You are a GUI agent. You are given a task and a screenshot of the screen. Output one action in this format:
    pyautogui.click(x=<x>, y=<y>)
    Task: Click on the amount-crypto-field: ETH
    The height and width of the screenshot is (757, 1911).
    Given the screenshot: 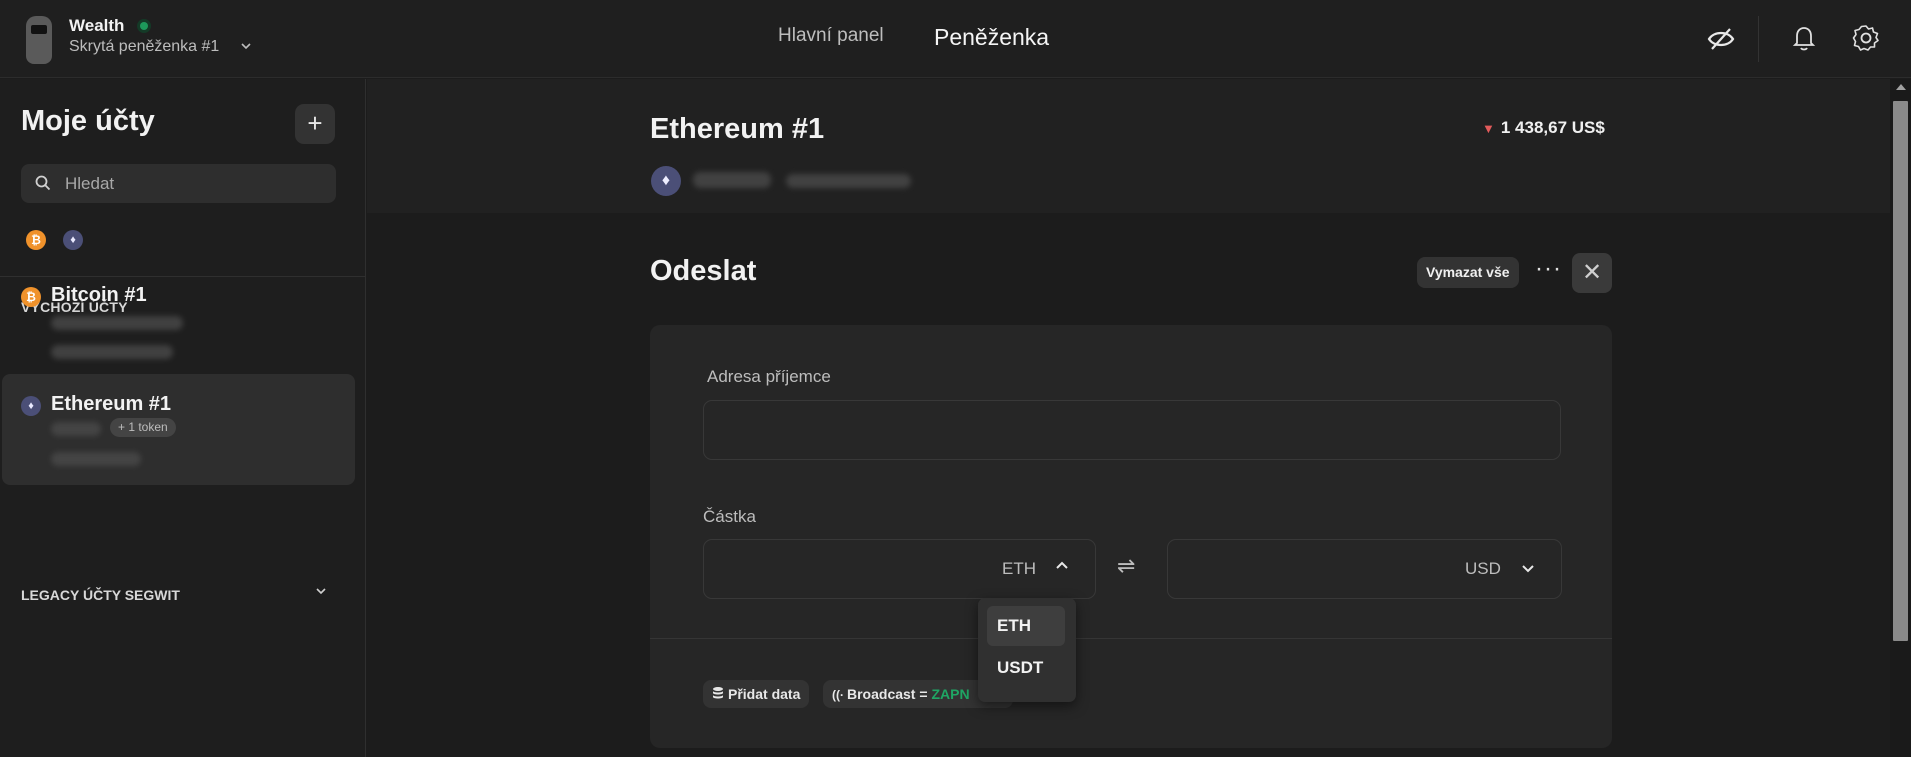 What is the action you would take?
    pyautogui.click(x=899, y=569)
    